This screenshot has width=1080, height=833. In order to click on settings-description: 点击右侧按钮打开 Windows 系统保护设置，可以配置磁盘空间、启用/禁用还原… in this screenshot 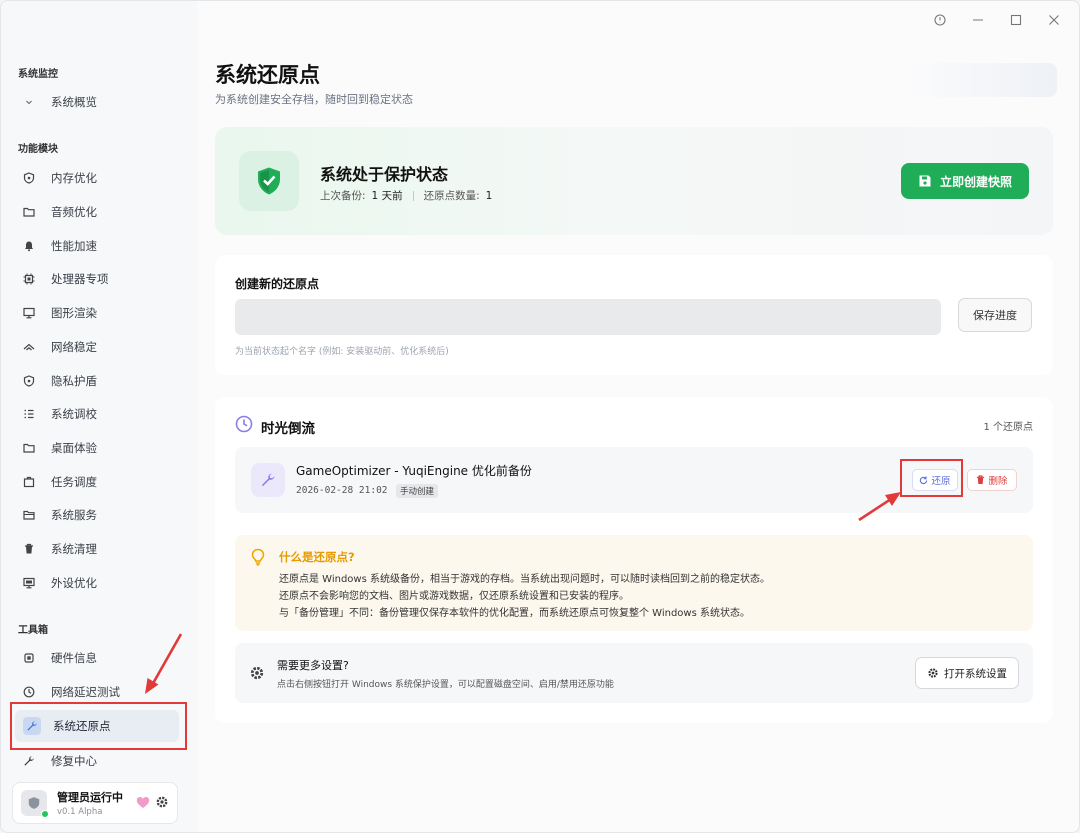, I will do `click(445, 685)`.